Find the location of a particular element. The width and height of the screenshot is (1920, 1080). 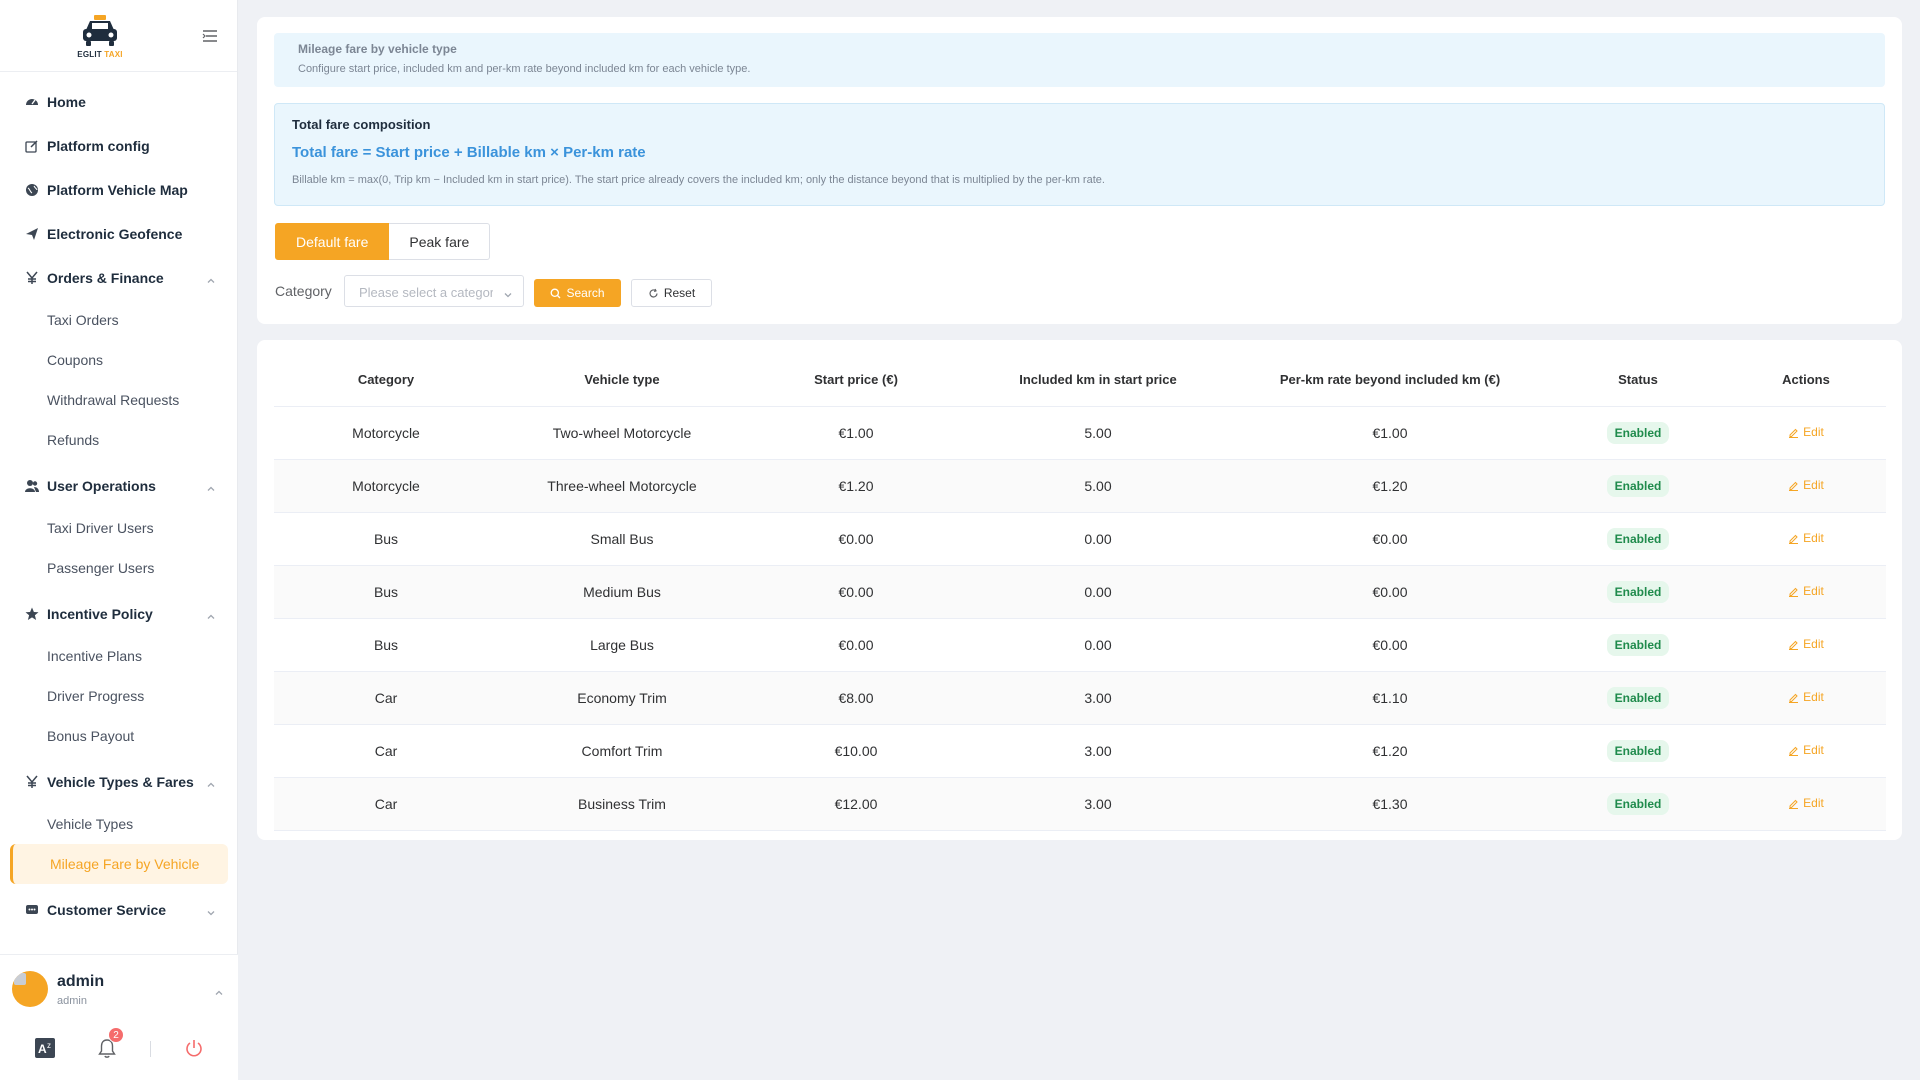

header-included-km: Included km in start price is located at coordinates (1098, 380).